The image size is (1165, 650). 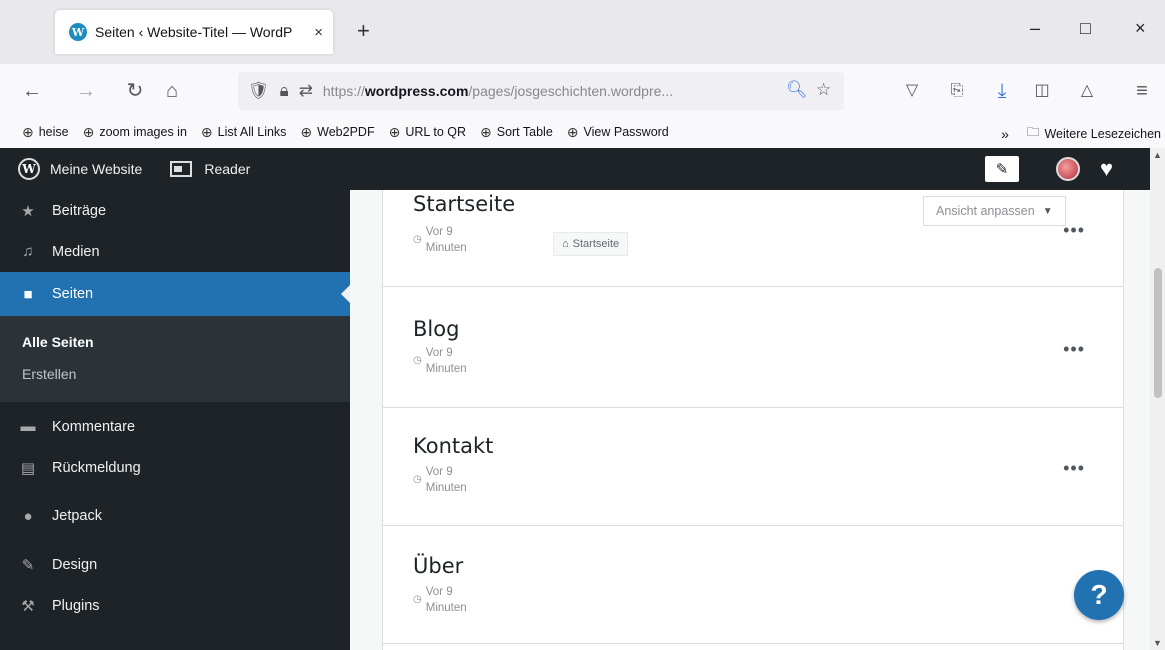 I want to click on sidebar-item-pages: ■ Seiten, so click(x=175, y=294).